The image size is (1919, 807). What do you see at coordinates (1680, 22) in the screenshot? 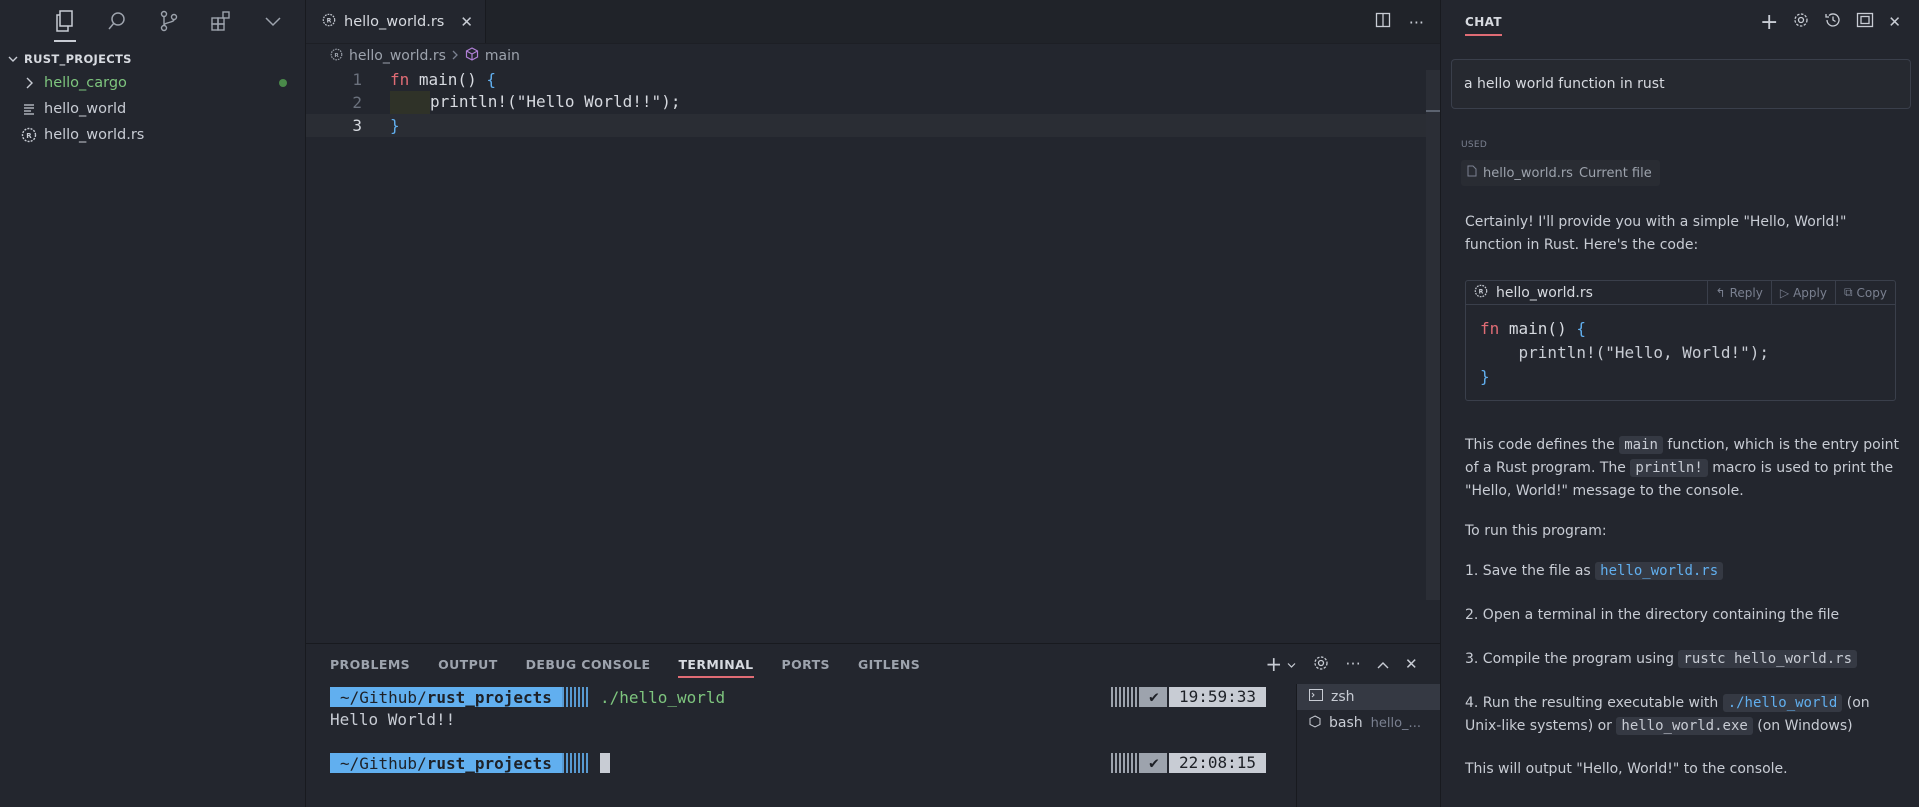
I see `chat-header: CHAT + ✕` at bounding box center [1680, 22].